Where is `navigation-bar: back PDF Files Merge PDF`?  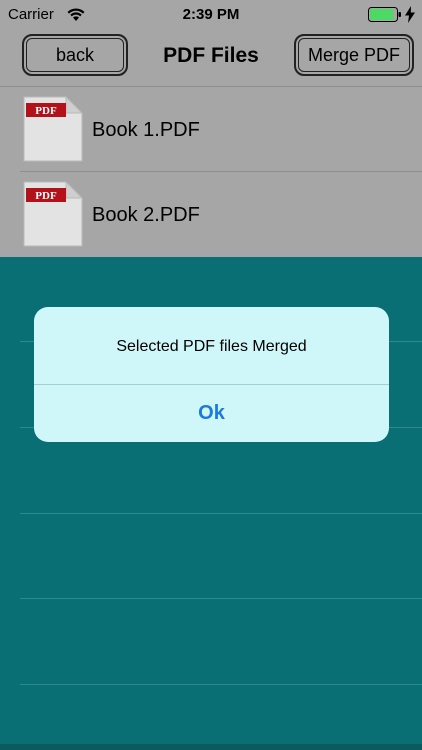 navigation-bar: back PDF Files Merge PDF is located at coordinates (211, 58).